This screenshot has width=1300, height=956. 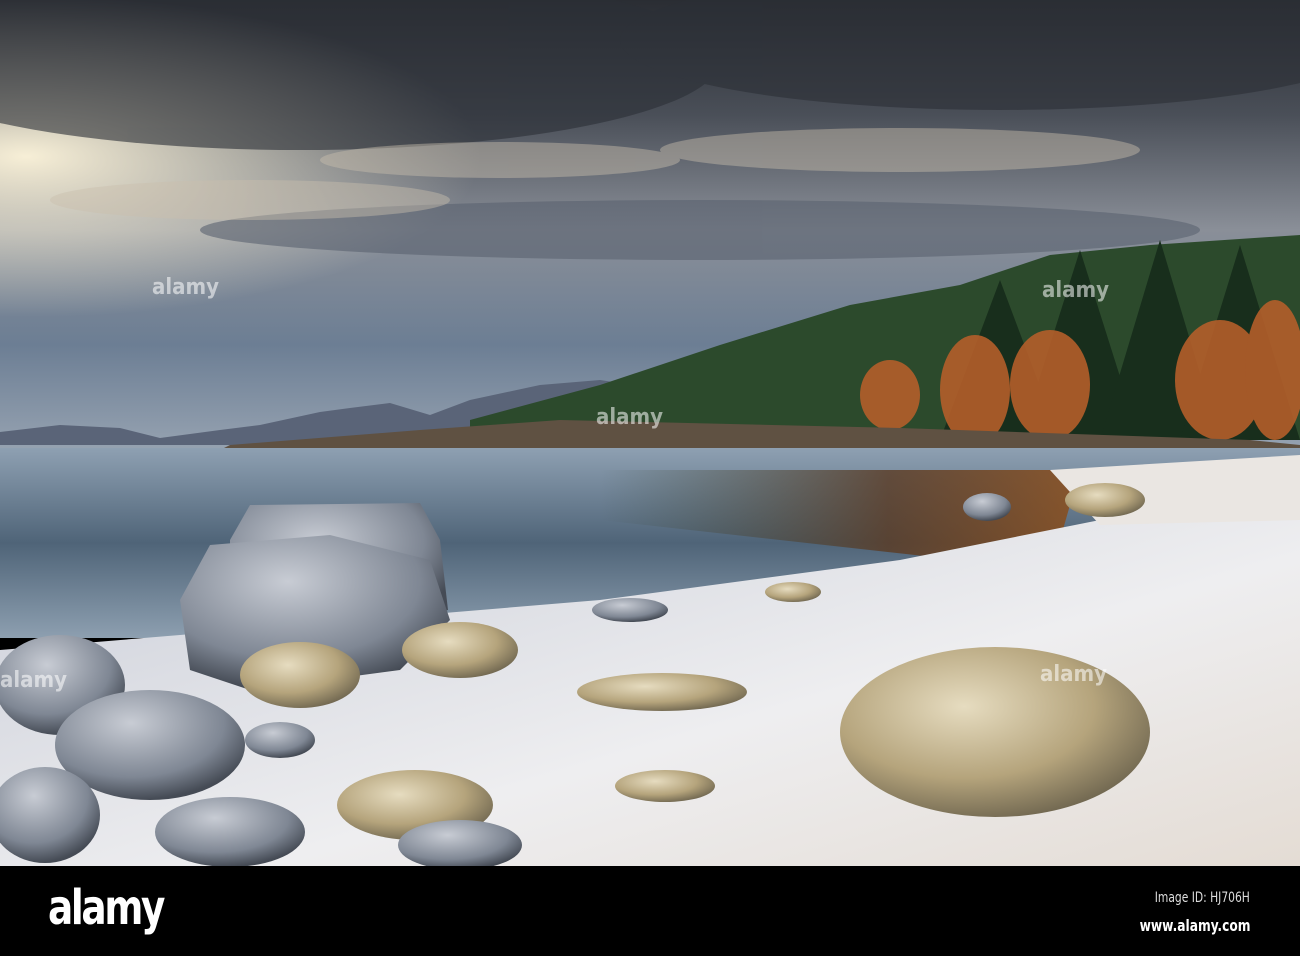 What do you see at coordinates (650, 911) in the screenshot?
I see `footer-bar: alamy Image ID: HJ706H www.alamy.com` at bounding box center [650, 911].